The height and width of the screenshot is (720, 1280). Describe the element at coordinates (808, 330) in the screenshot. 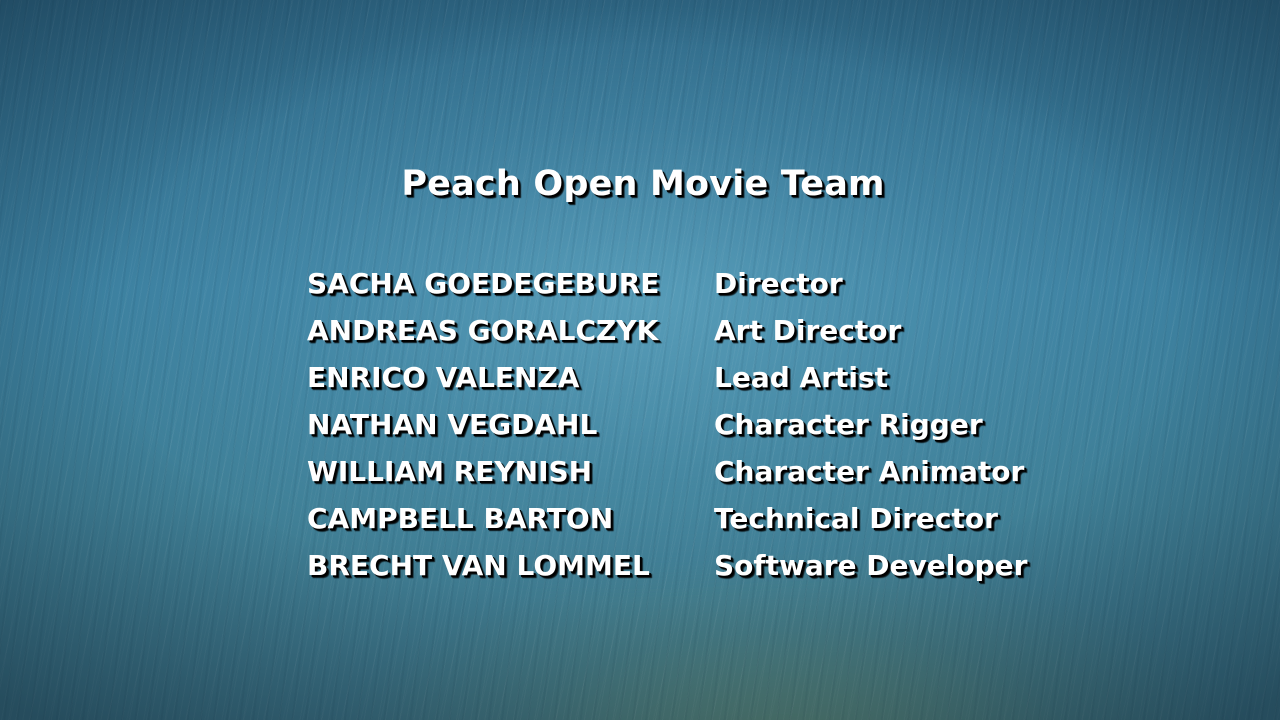

I see `member-role: Art Director` at that location.